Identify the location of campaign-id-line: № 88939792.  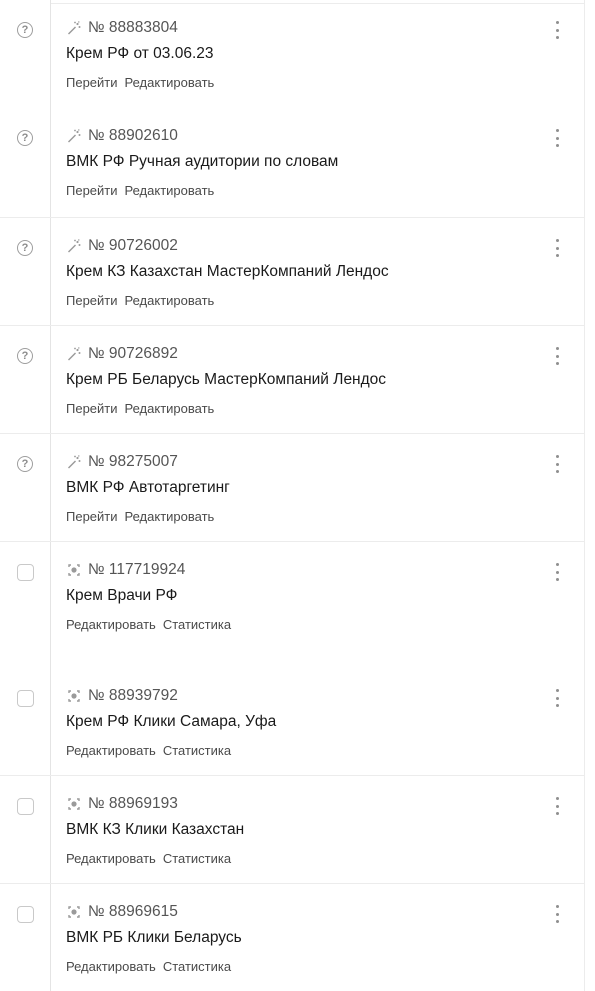
(122, 696).